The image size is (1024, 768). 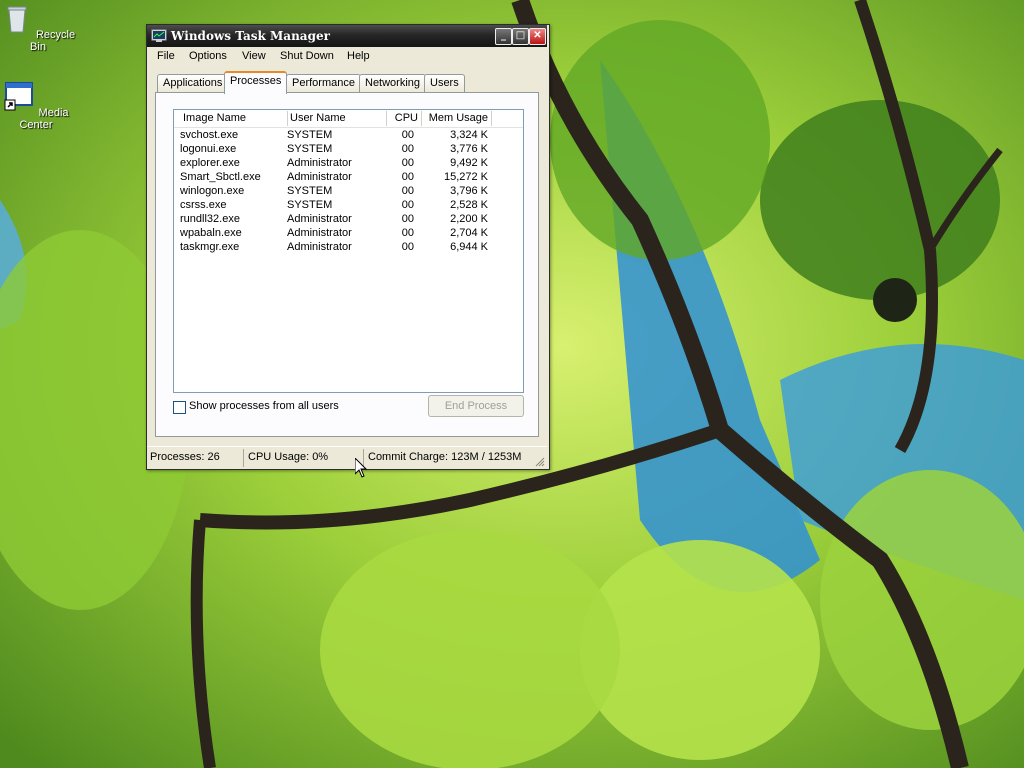 What do you see at coordinates (17, 19) in the screenshot?
I see `recycle-bin-icon` at bounding box center [17, 19].